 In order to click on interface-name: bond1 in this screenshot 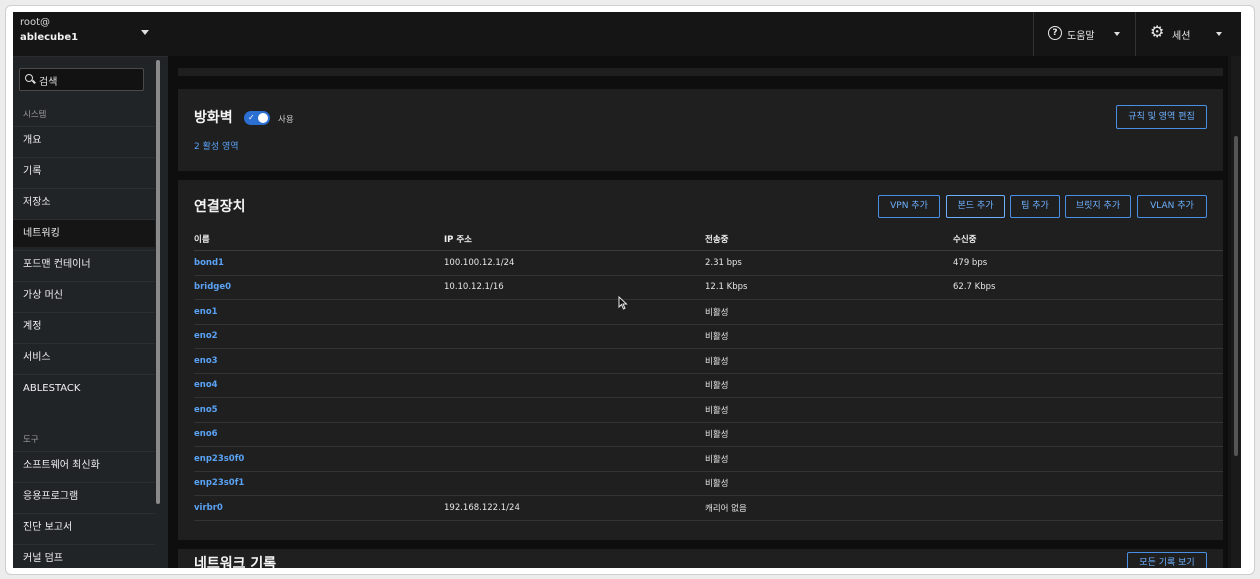, I will do `click(319, 263)`.